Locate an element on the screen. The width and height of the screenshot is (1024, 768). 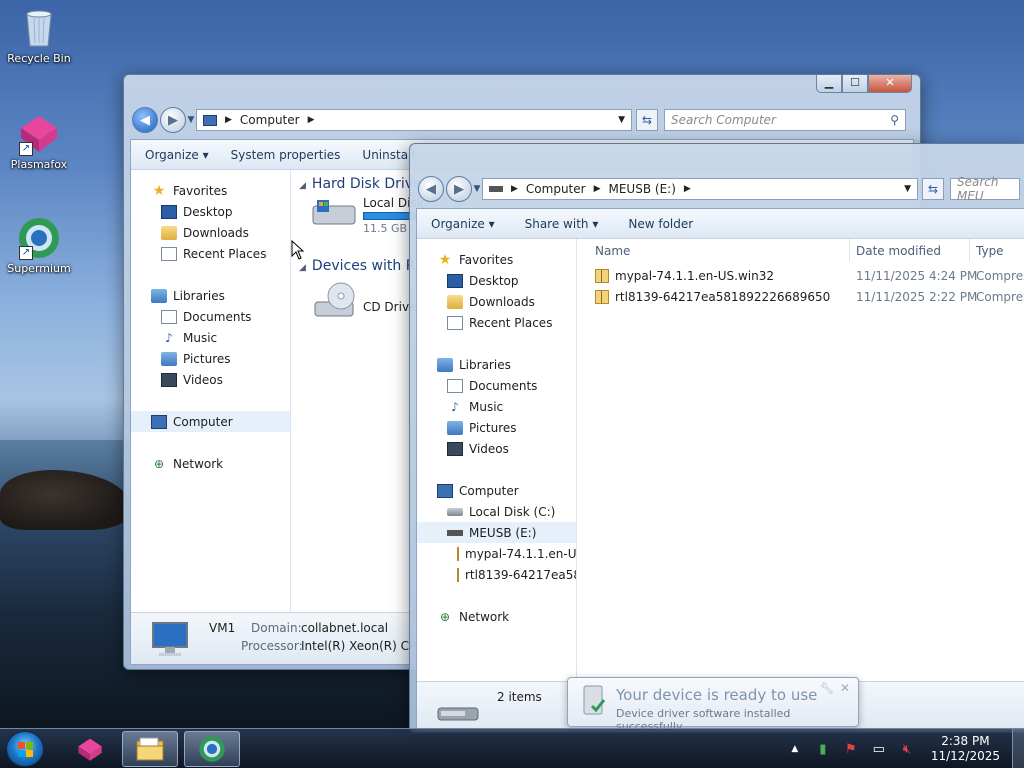
maximize-button: ☐ is located at coordinates (855, 84).